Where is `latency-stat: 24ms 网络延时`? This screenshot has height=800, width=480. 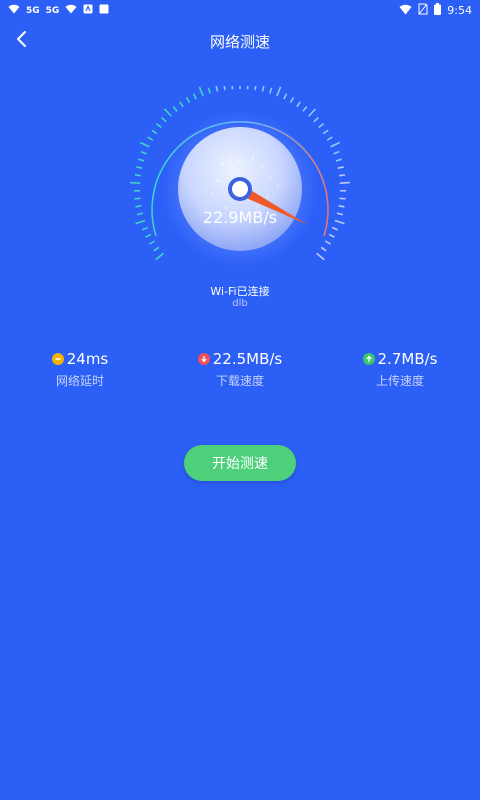
latency-stat: 24ms 网络延时 is located at coordinates (80, 369).